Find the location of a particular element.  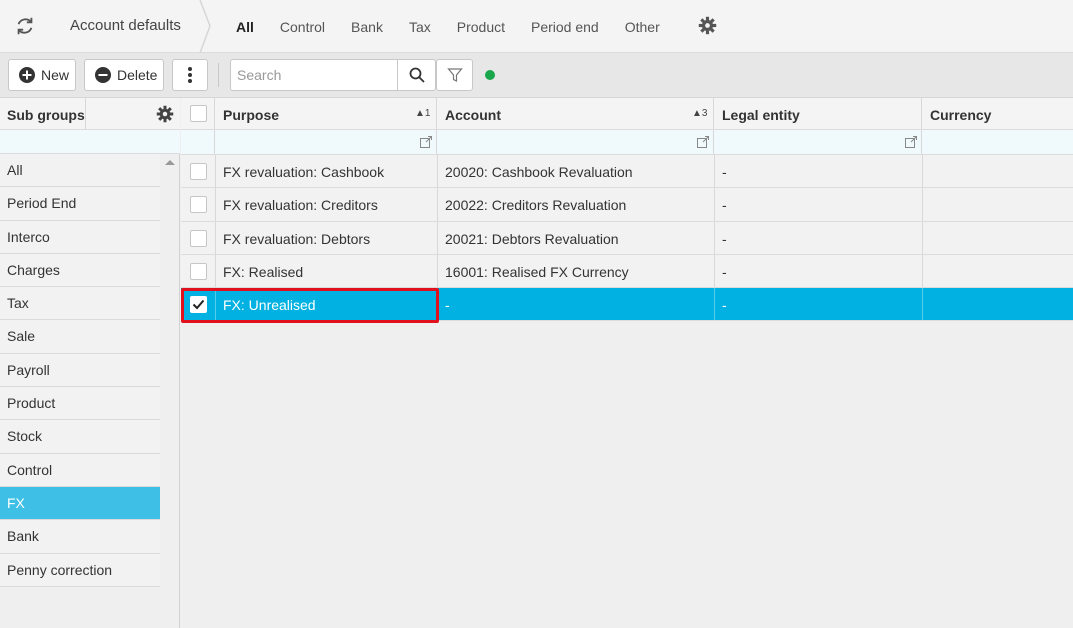

subgroup-item-charges: Charges is located at coordinates (80, 270).